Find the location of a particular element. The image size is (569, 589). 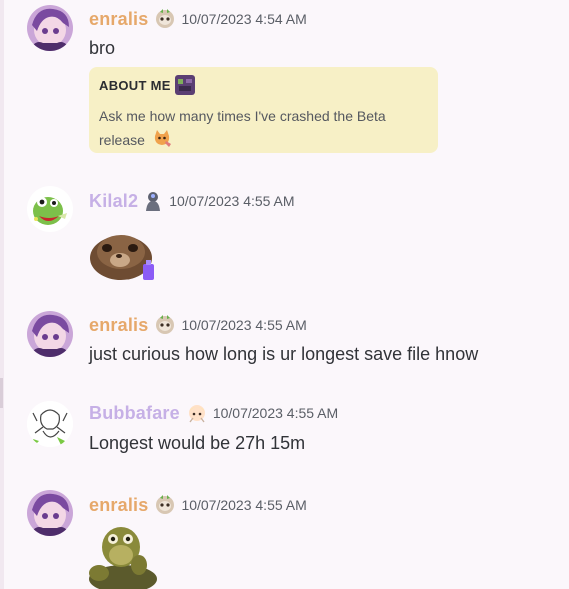

cat-emoji-icon is located at coordinates (162, 138).